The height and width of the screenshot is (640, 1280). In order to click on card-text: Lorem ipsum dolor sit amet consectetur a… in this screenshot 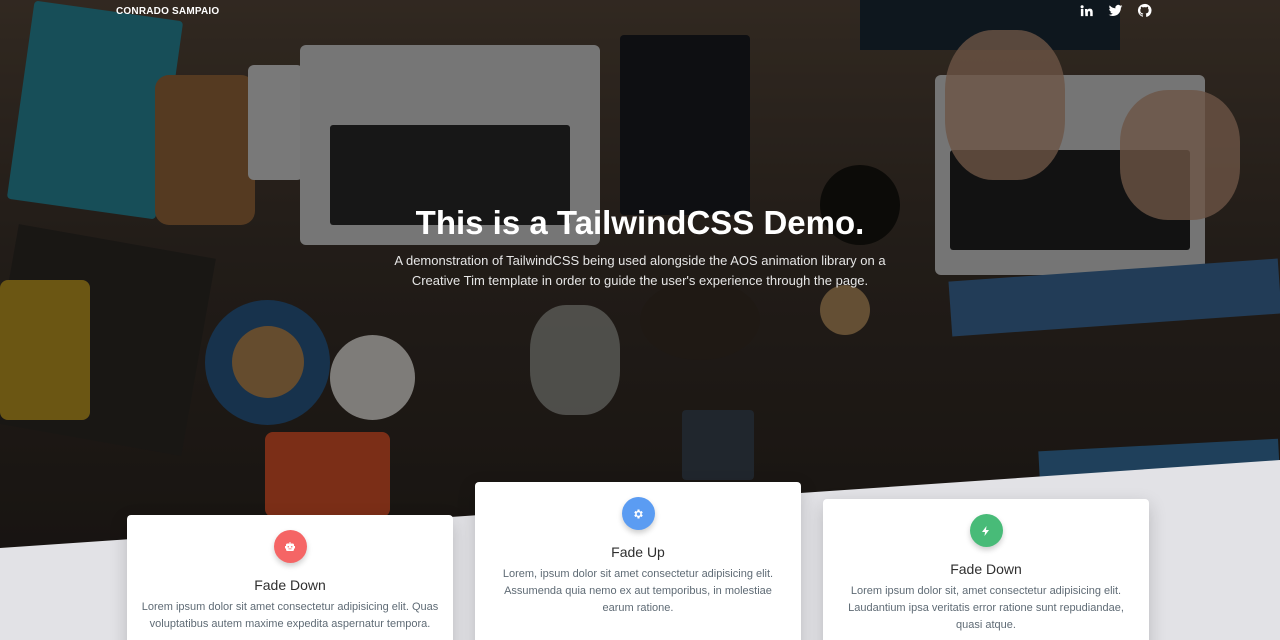, I will do `click(290, 615)`.